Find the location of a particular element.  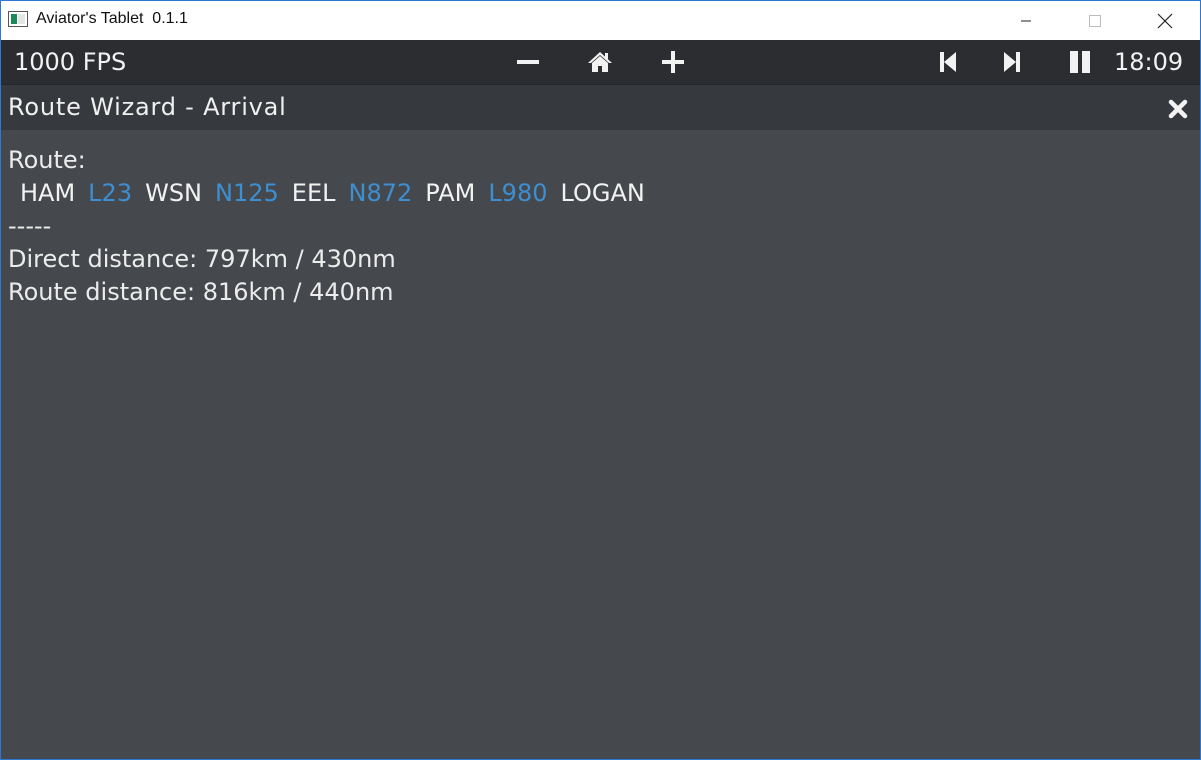

maximize-icon is located at coordinates (1095, 20).